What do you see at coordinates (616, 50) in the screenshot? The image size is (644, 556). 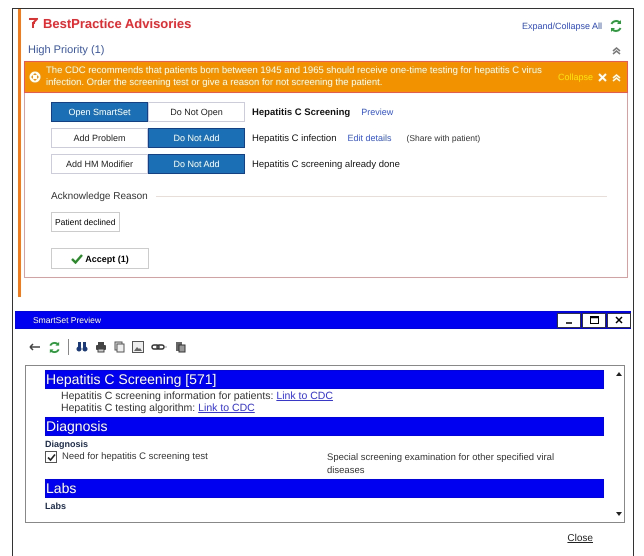 I see `collapse-chevron-icon` at bounding box center [616, 50].